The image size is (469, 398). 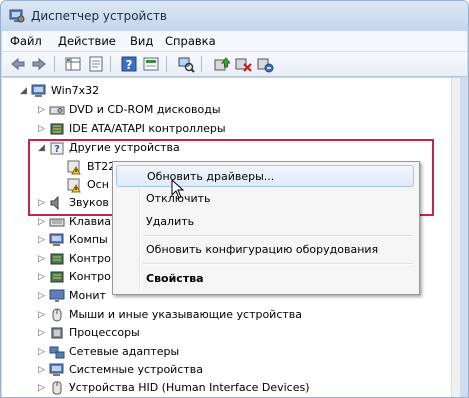 I want to click on tree-item-ide: ▷ IDE ATA/ATAPI контроллеры, so click(x=188, y=129).